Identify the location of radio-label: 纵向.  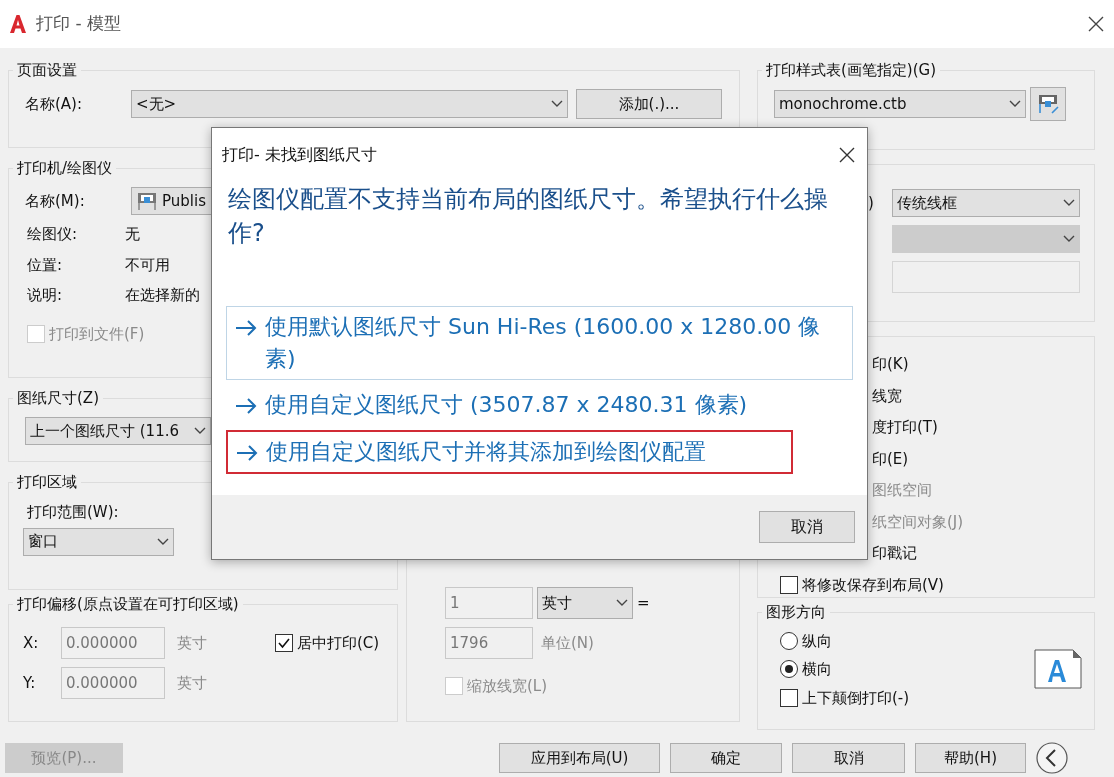
(817, 641).